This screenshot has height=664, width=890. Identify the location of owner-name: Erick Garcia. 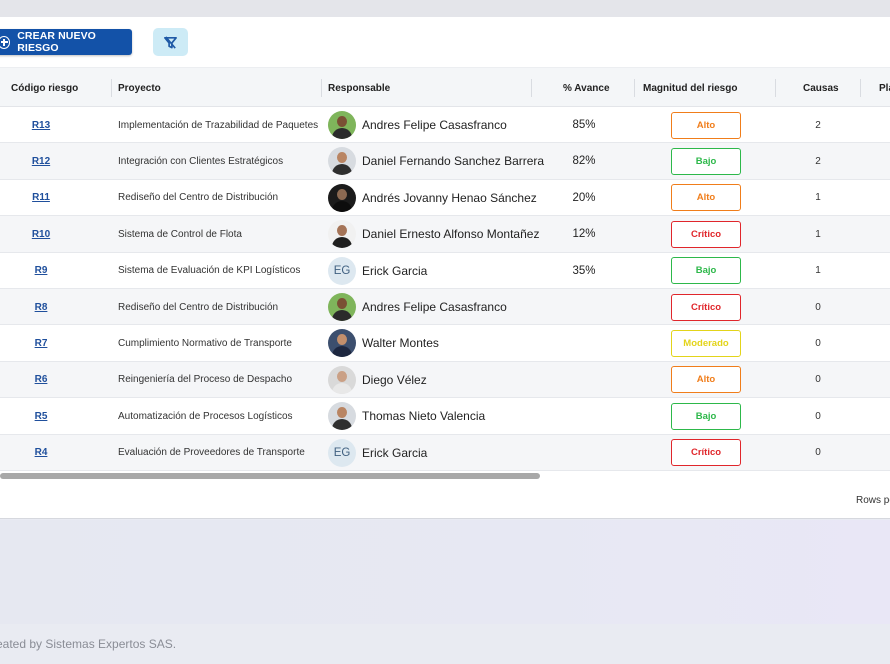
(395, 452).